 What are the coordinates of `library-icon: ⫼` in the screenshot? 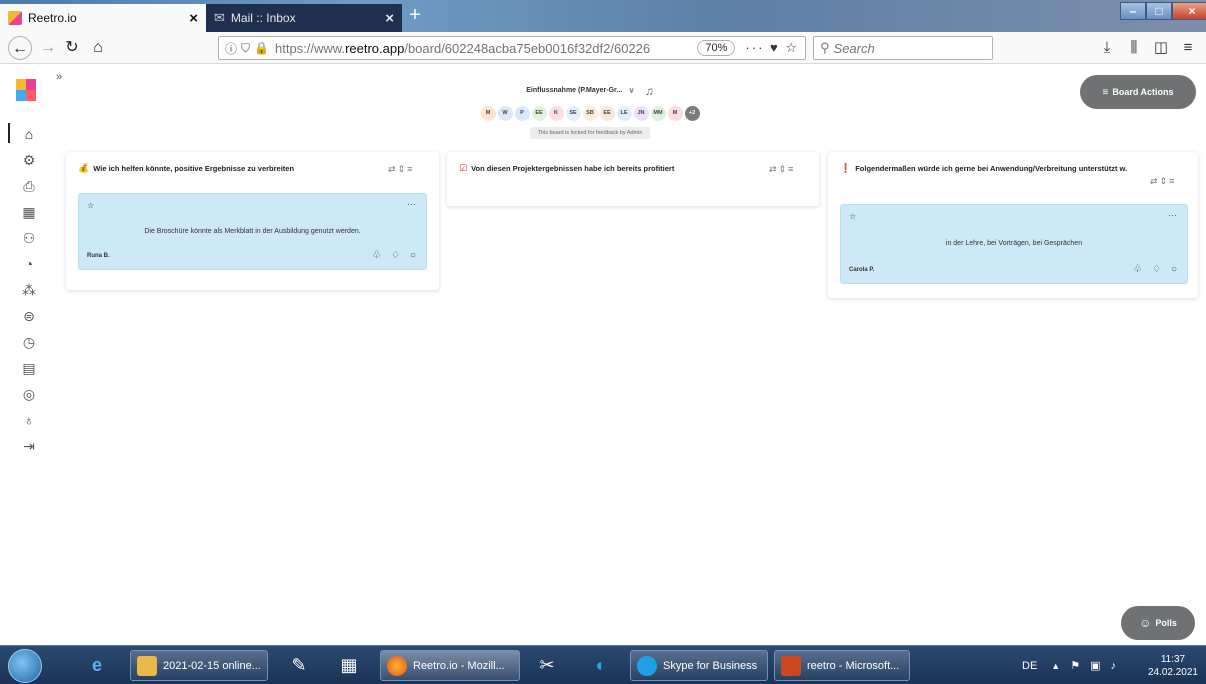 It's located at (1134, 48).